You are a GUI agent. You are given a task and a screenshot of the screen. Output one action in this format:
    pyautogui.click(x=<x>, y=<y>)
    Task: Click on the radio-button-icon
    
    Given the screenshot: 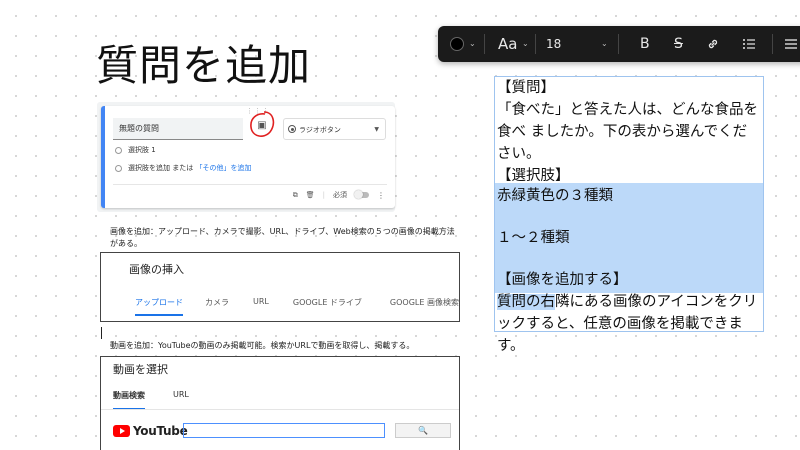 What is the action you would take?
    pyautogui.click(x=292, y=129)
    